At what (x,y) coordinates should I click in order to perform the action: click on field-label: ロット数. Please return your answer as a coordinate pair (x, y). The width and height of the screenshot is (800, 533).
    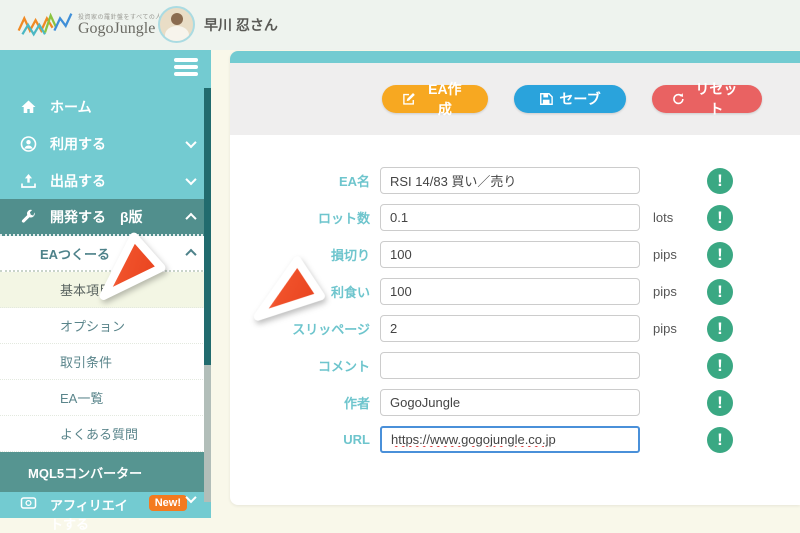
    Looking at the image, I should click on (343, 218).